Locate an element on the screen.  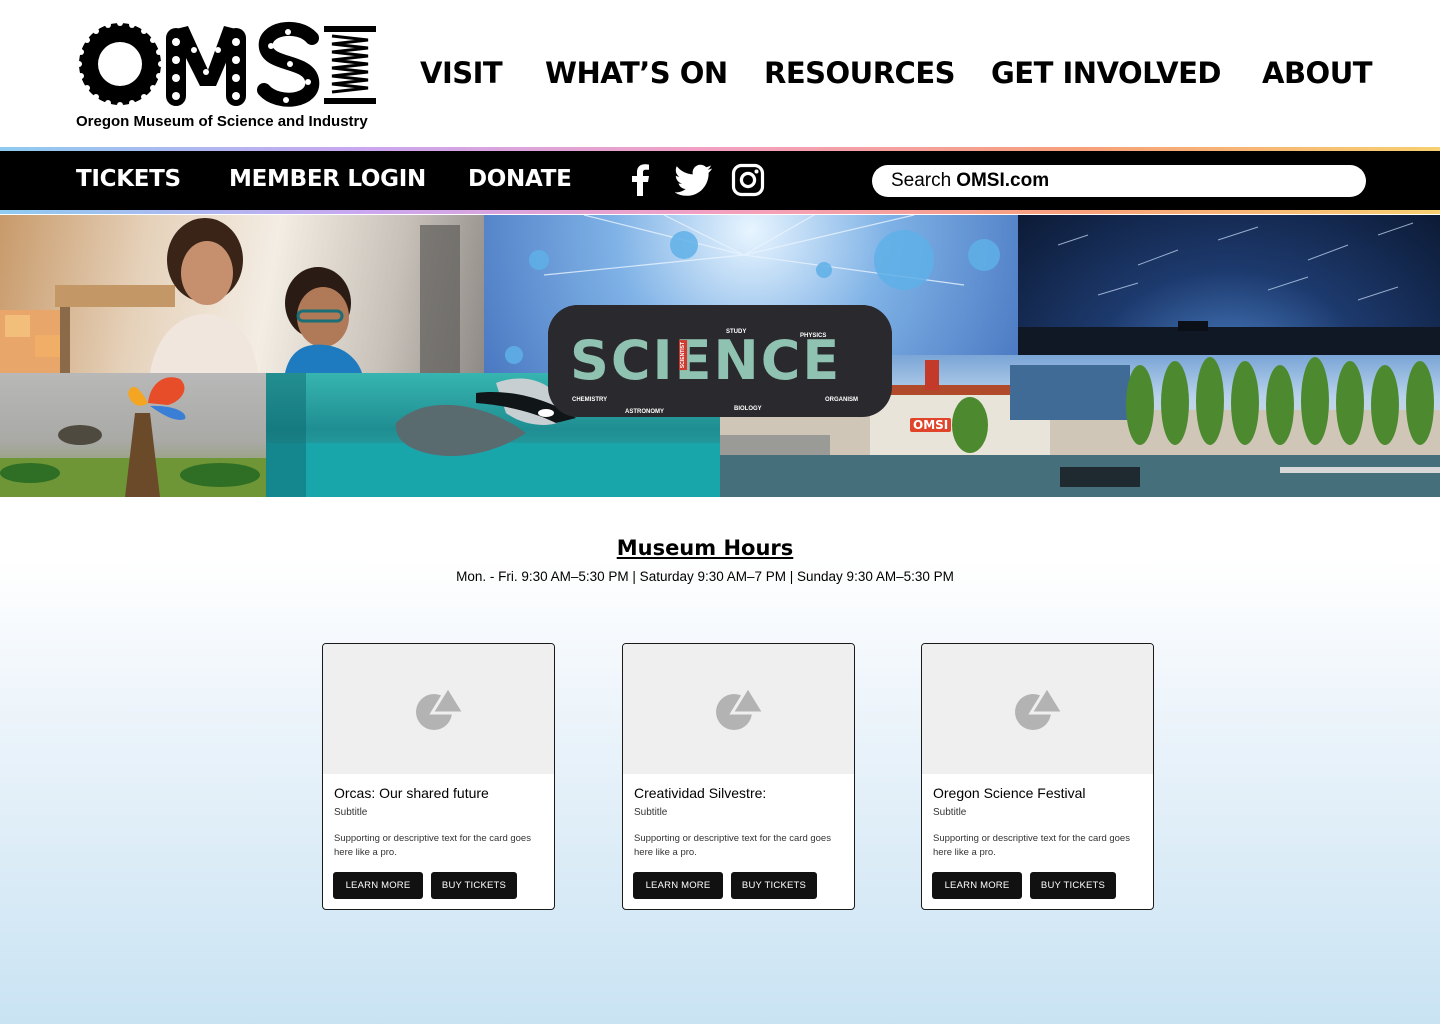
nav-whats-on: WHAT’S ON is located at coordinates (636, 73).